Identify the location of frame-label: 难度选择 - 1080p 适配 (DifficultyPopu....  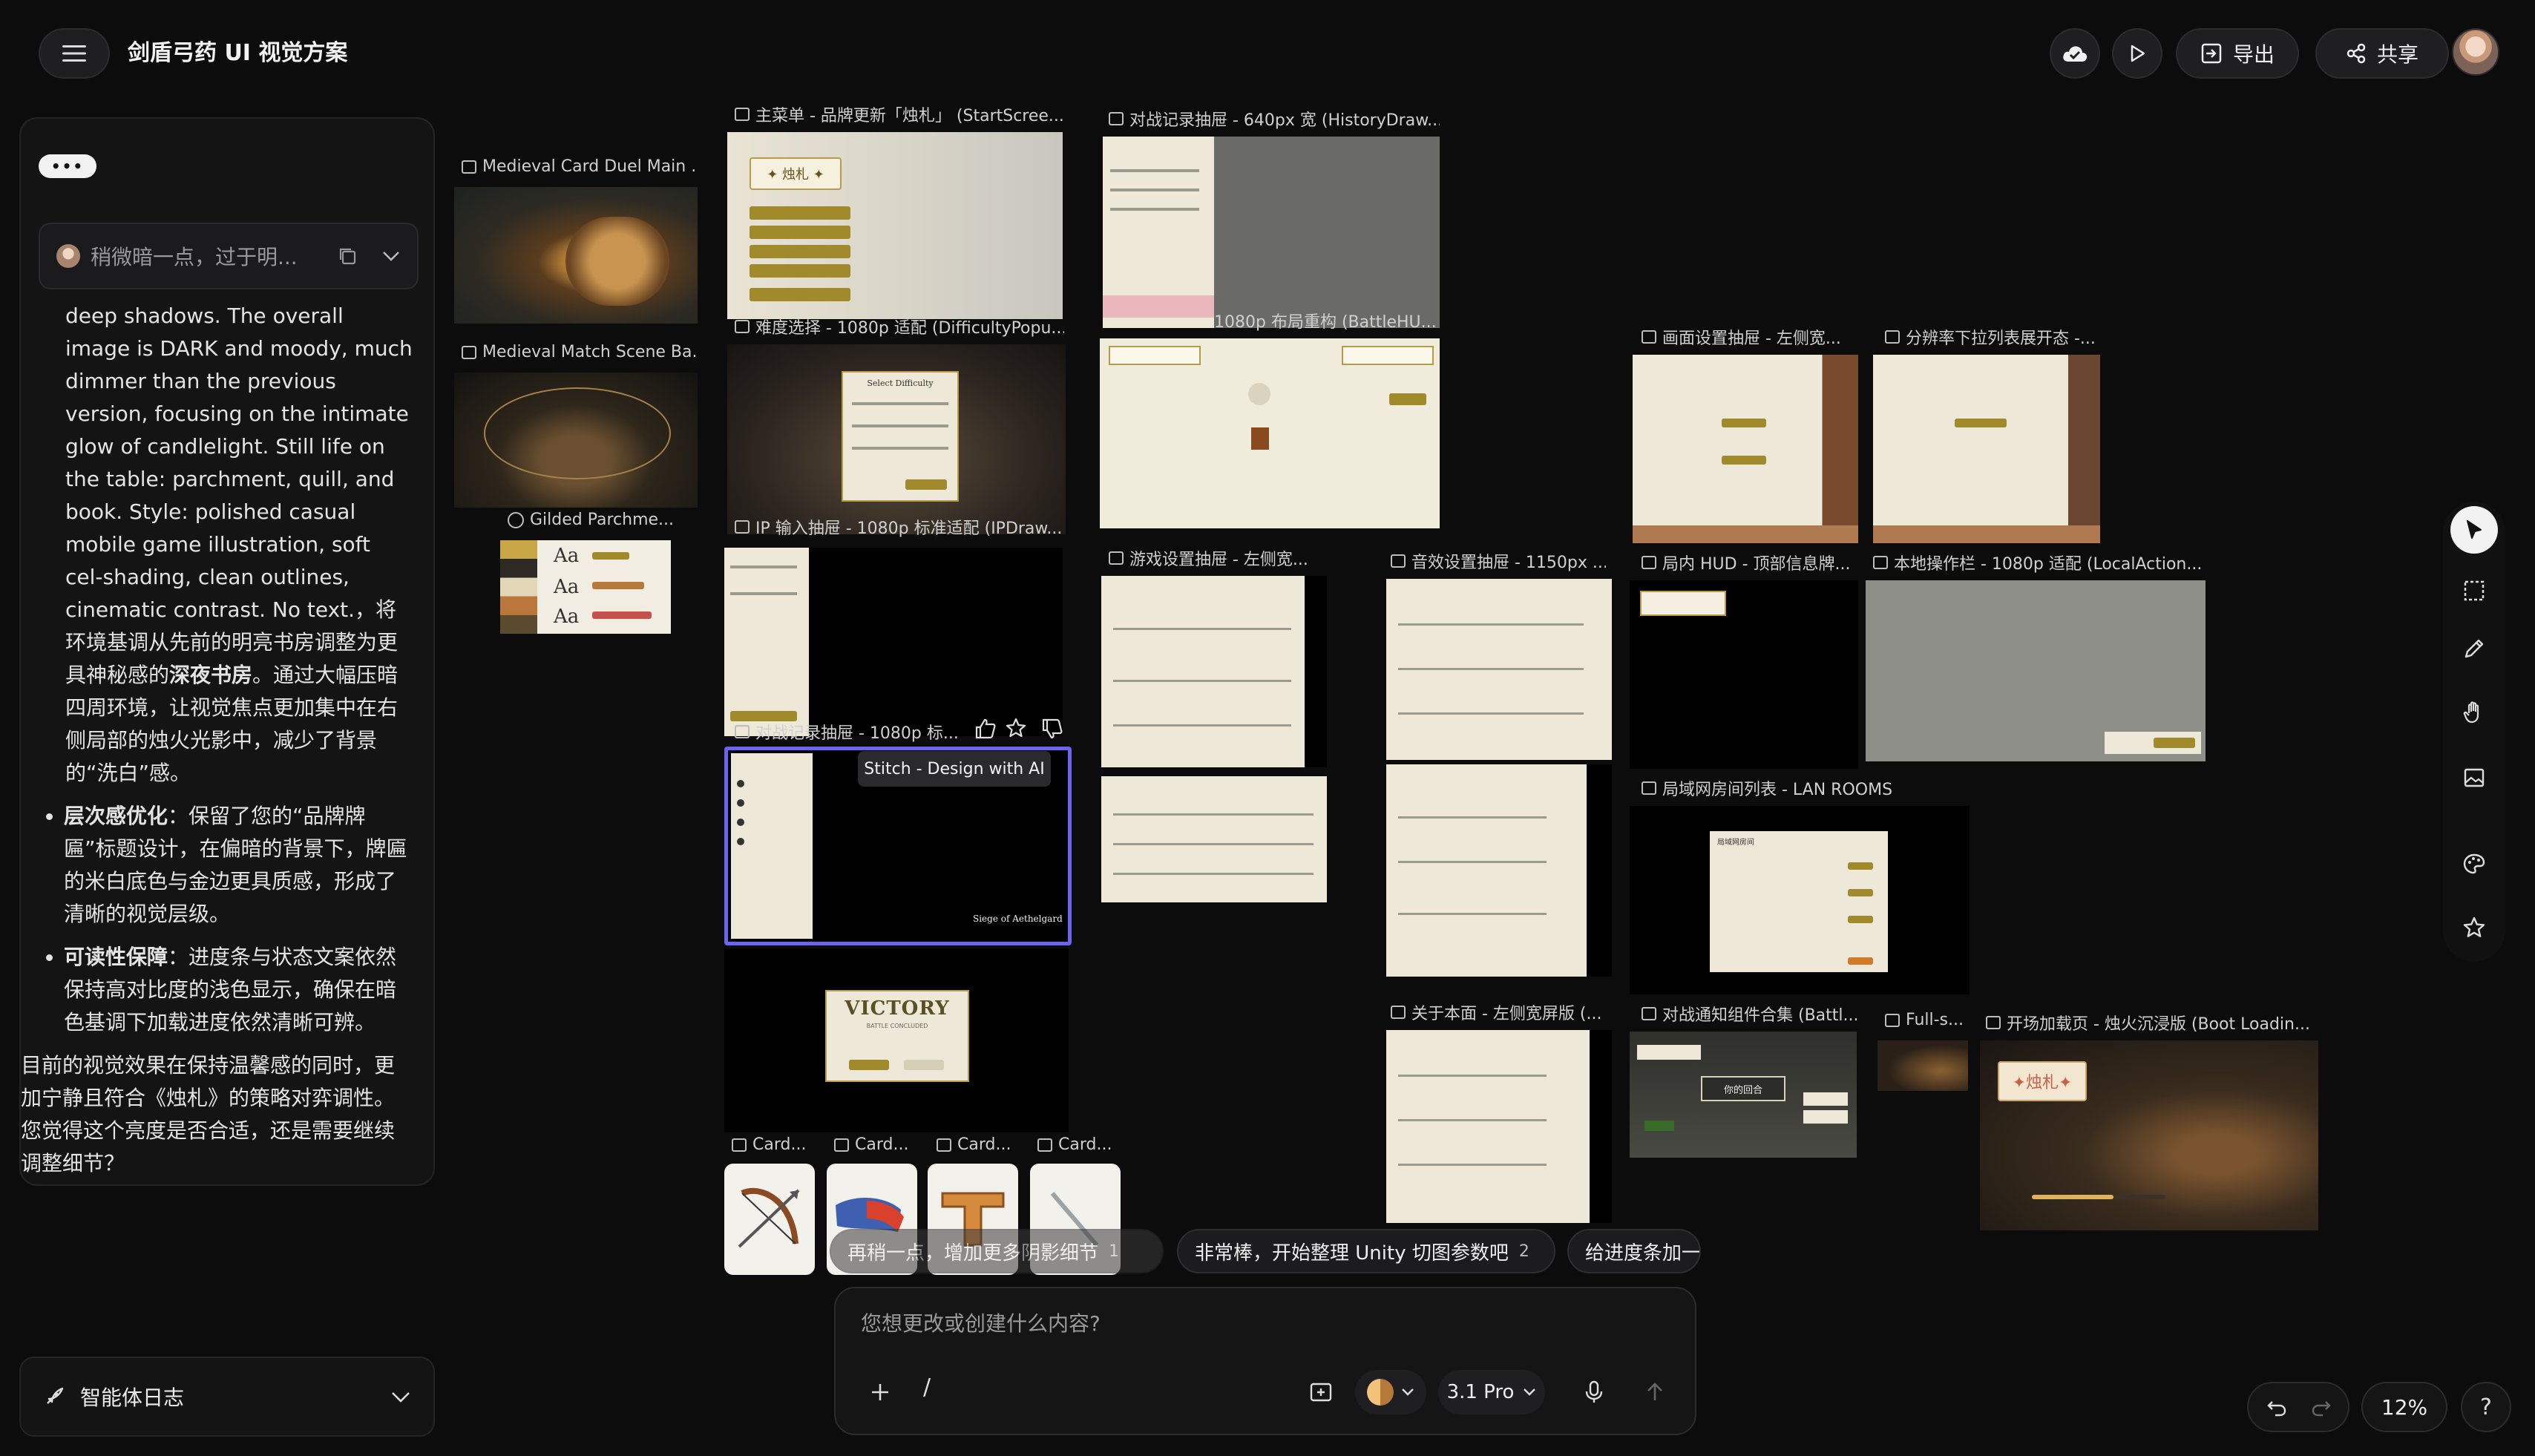
(899, 327).